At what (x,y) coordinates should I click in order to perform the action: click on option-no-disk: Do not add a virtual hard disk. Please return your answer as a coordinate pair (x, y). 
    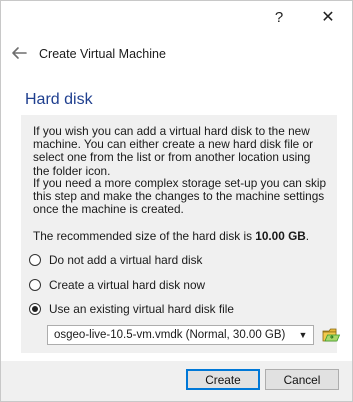
    Looking at the image, I should click on (115, 260).